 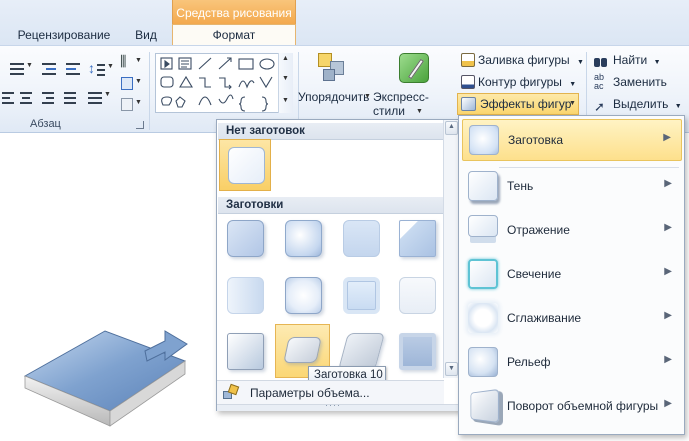 What do you see at coordinates (74, 69) in the screenshot?
I see `increase-indent-button` at bounding box center [74, 69].